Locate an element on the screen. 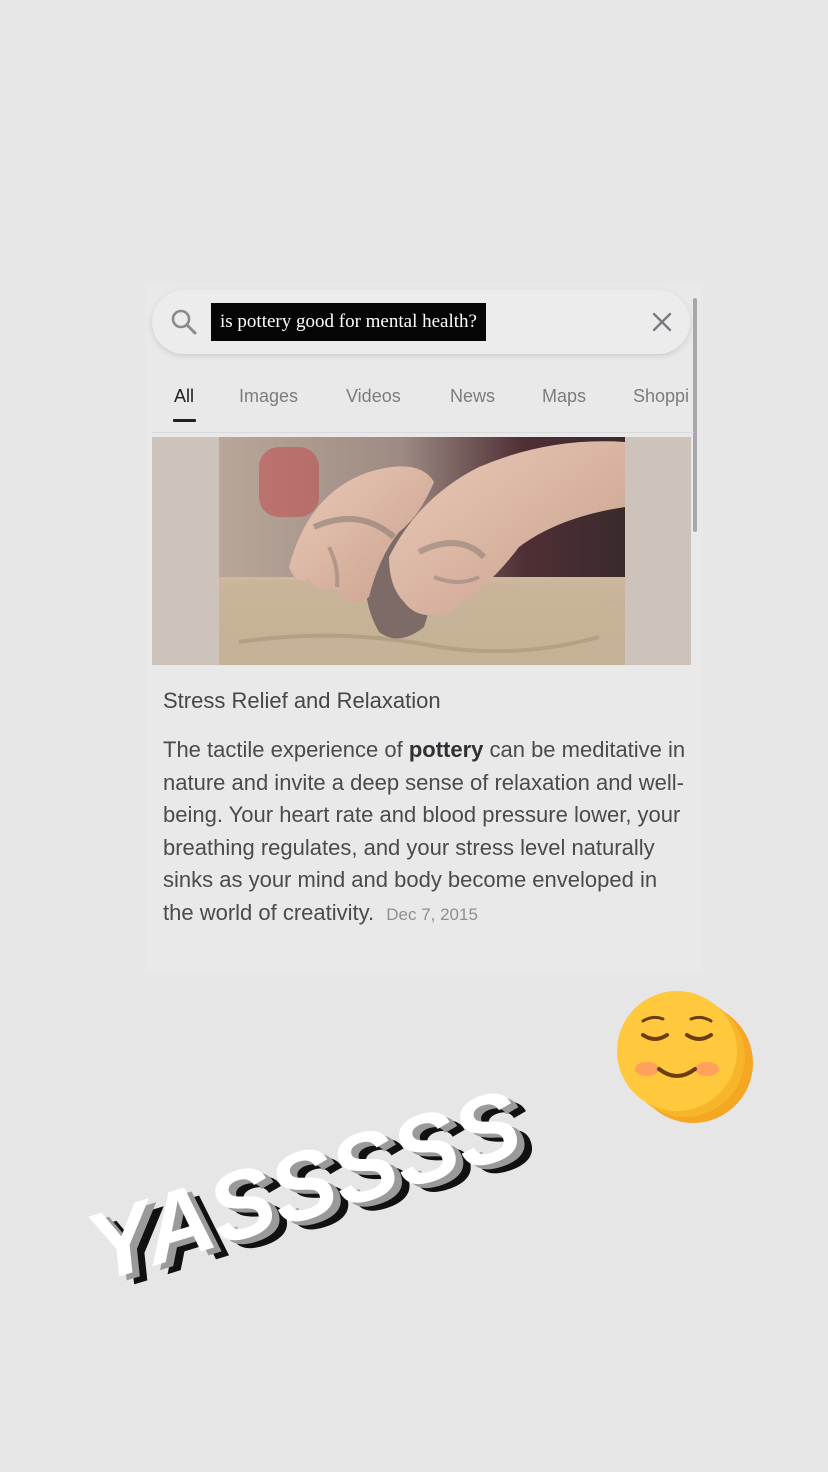  result-title: Stress Relief and Relaxation is located at coordinates (302, 701).